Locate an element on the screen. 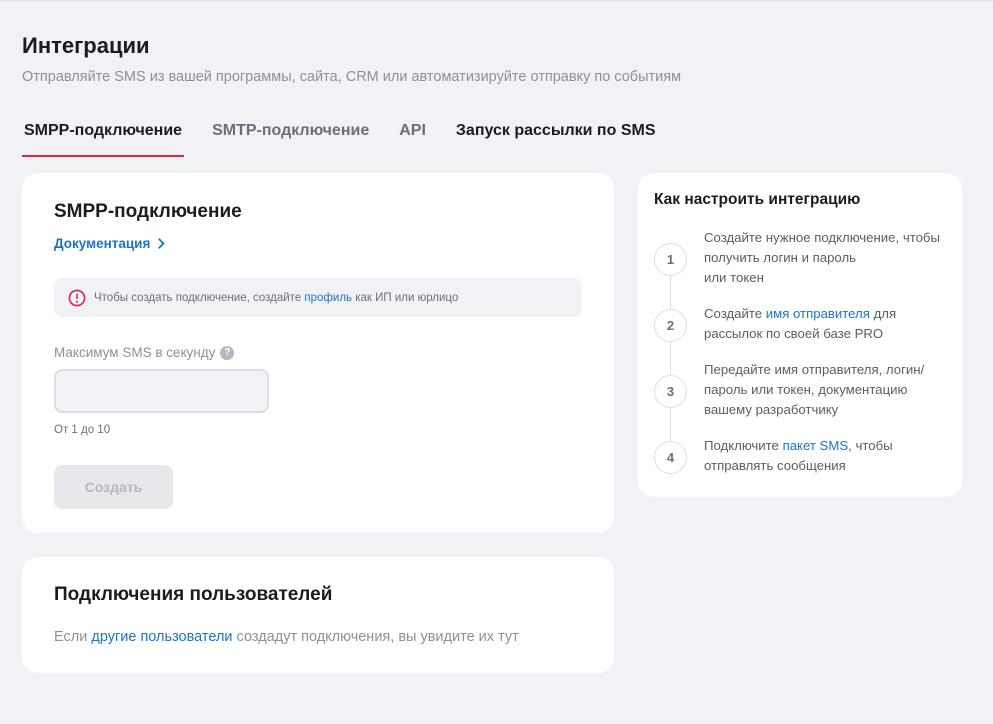 The width and height of the screenshot is (993, 724). documentation-link-label: Документация is located at coordinates (102, 243).